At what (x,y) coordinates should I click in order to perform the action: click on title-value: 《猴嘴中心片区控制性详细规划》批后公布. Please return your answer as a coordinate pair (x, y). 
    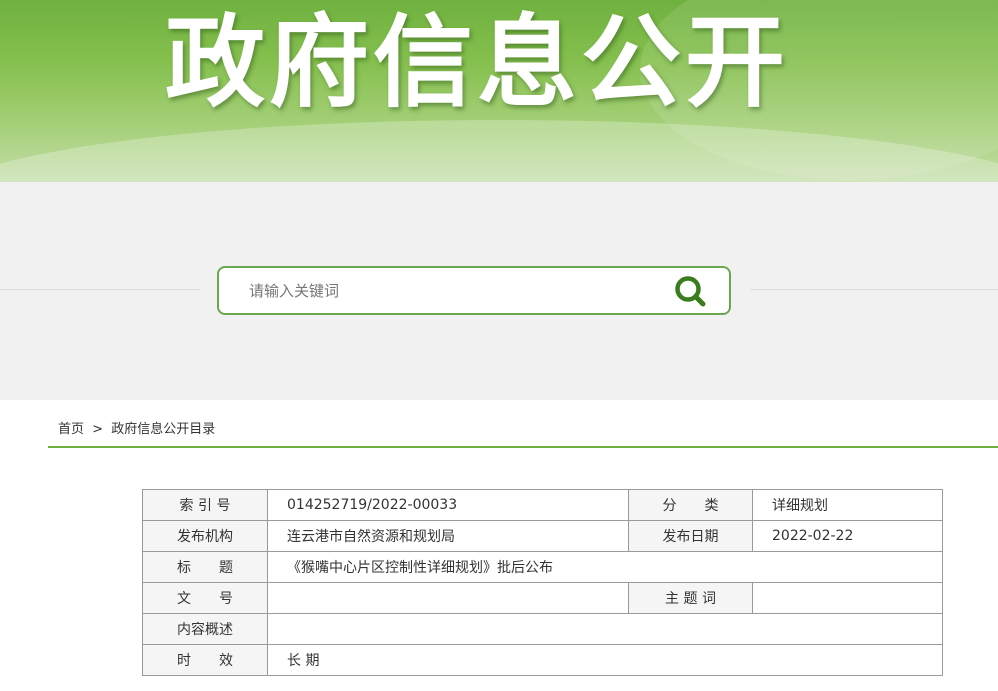
    Looking at the image, I should click on (605, 567).